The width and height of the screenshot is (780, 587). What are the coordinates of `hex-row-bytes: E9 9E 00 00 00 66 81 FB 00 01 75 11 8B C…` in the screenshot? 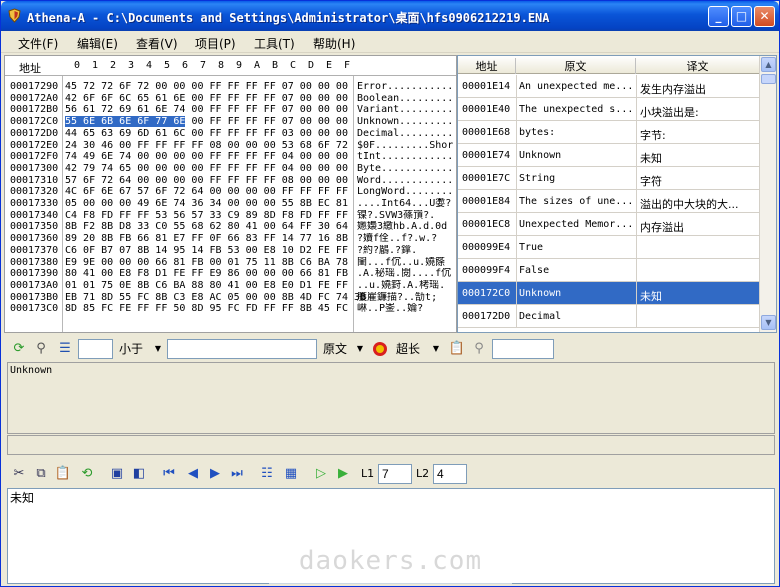 It's located at (206, 262).